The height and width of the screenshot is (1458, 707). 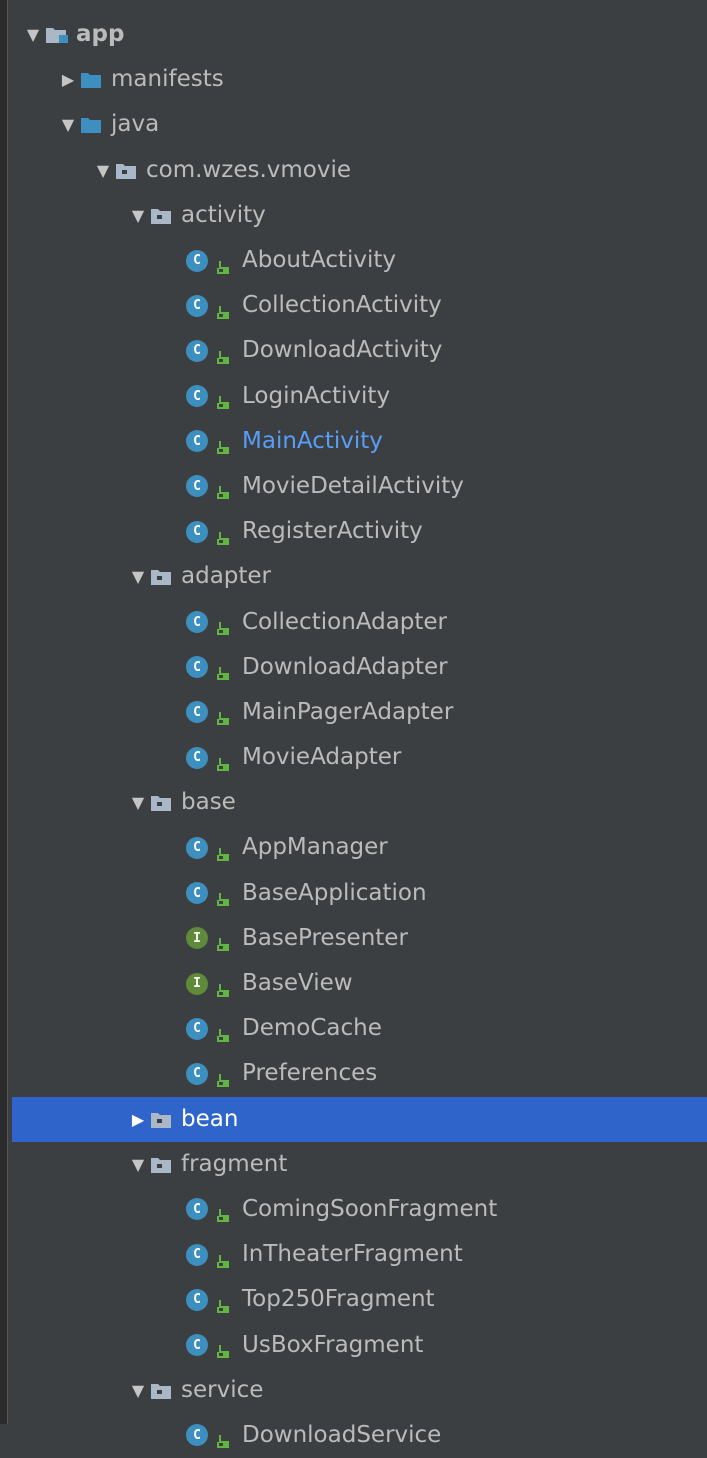 What do you see at coordinates (7, 712) in the screenshot?
I see `panel-divider` at bounding box center [7, 712].